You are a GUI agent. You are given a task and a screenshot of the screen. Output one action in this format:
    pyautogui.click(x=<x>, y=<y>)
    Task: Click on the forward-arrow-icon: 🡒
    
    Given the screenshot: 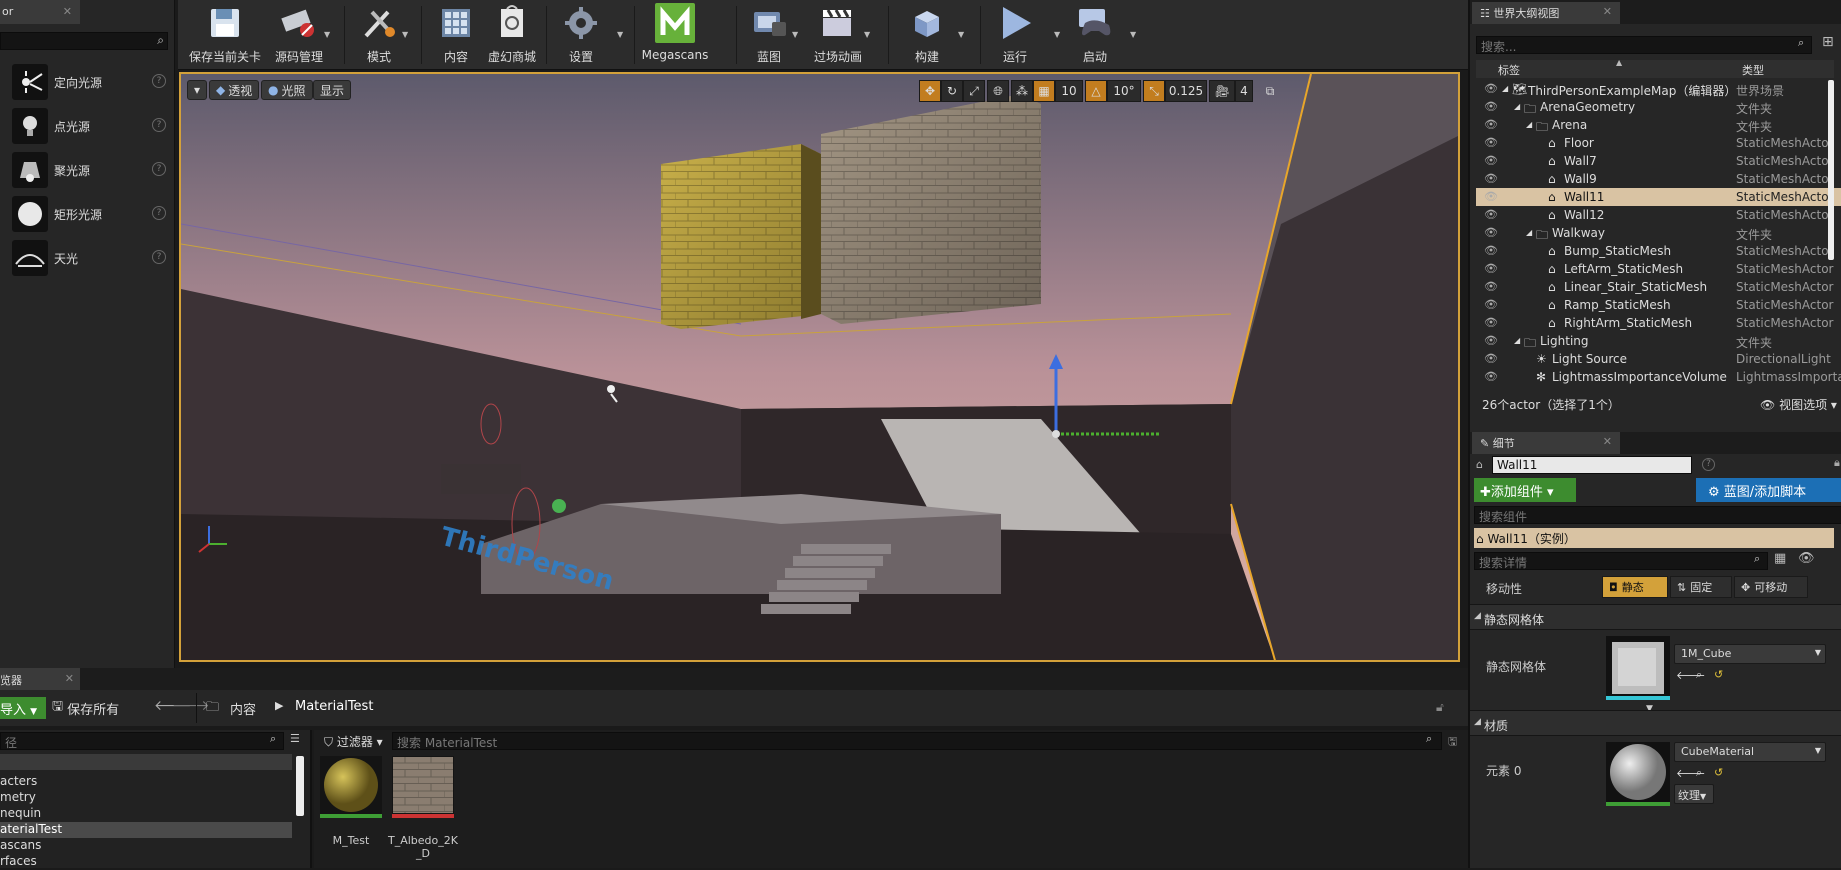 What is the action you would take?
    pyautogui.click(x=191, y=705)
    